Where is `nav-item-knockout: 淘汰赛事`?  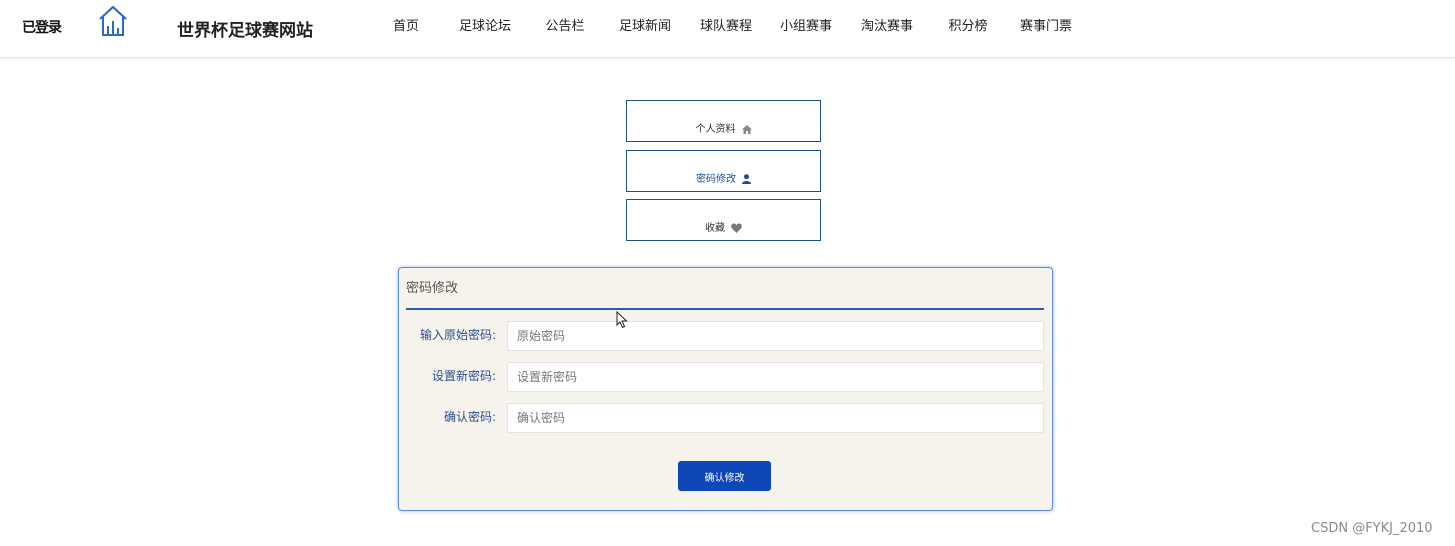
nav-item-knockout: 淘汰赛事 is located at coordinates (887, 28).